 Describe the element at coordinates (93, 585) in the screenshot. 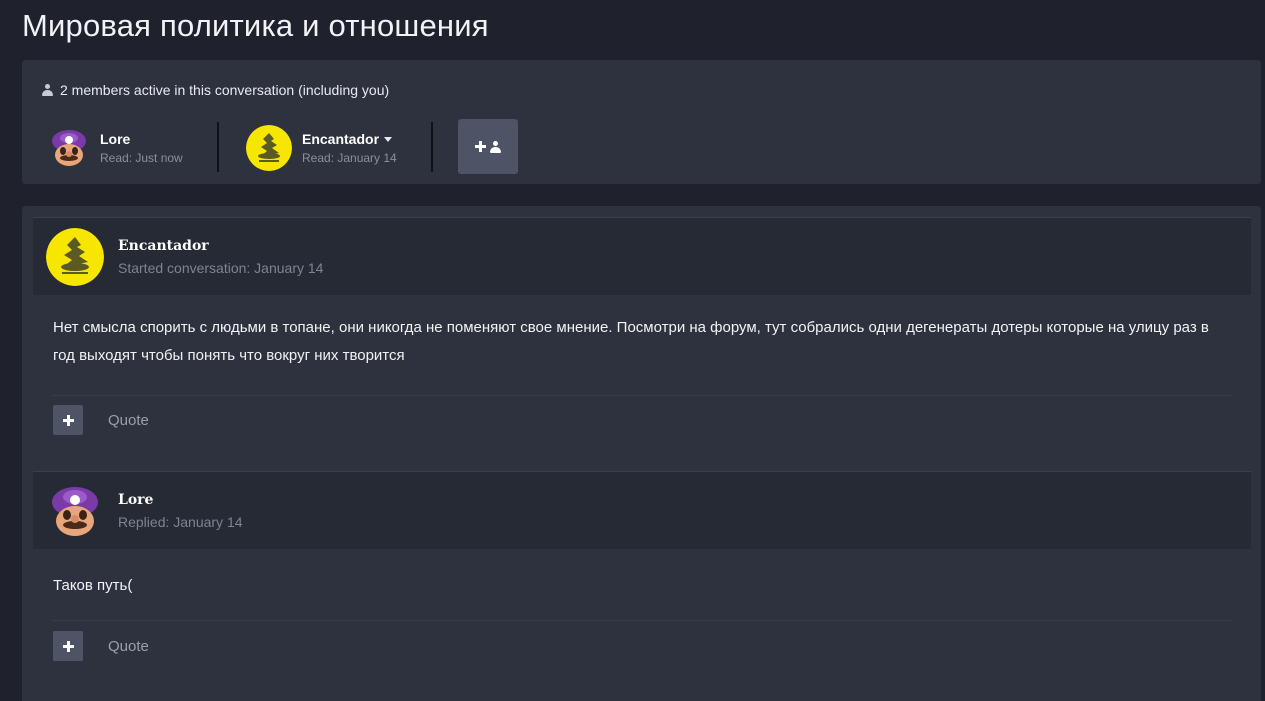

I see `message-body: Таков путь(` at that location.